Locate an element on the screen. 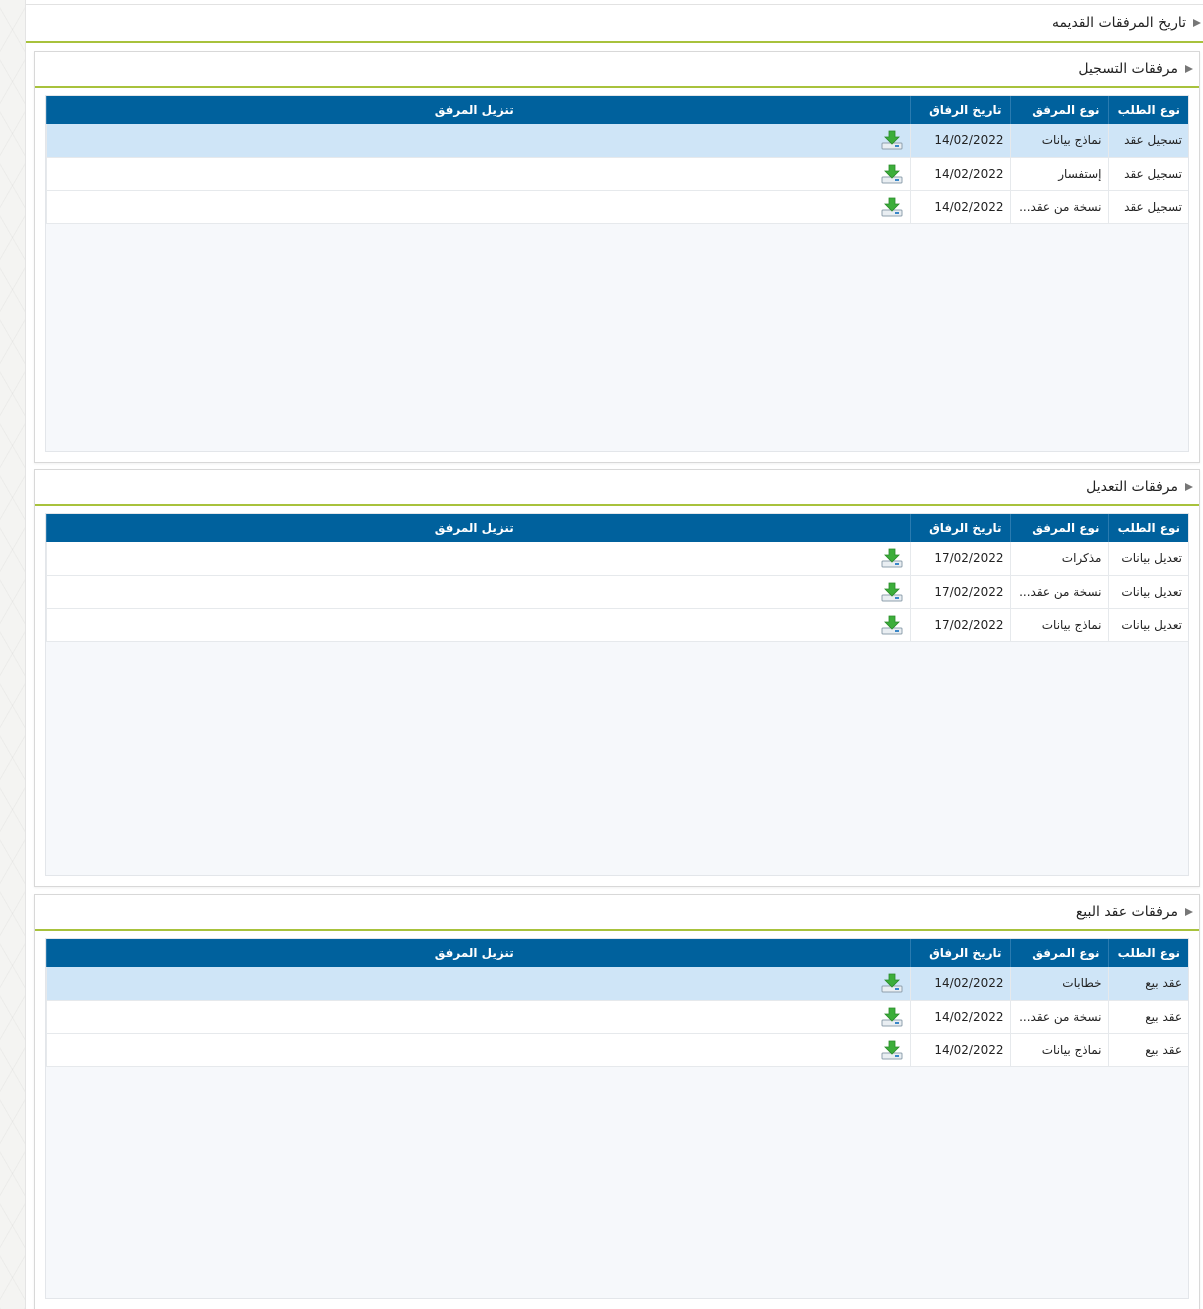 The width and height of the screenshot is (1203, 1309). cell-attachment-type: خطابات is located at coordinates (1058, 984).